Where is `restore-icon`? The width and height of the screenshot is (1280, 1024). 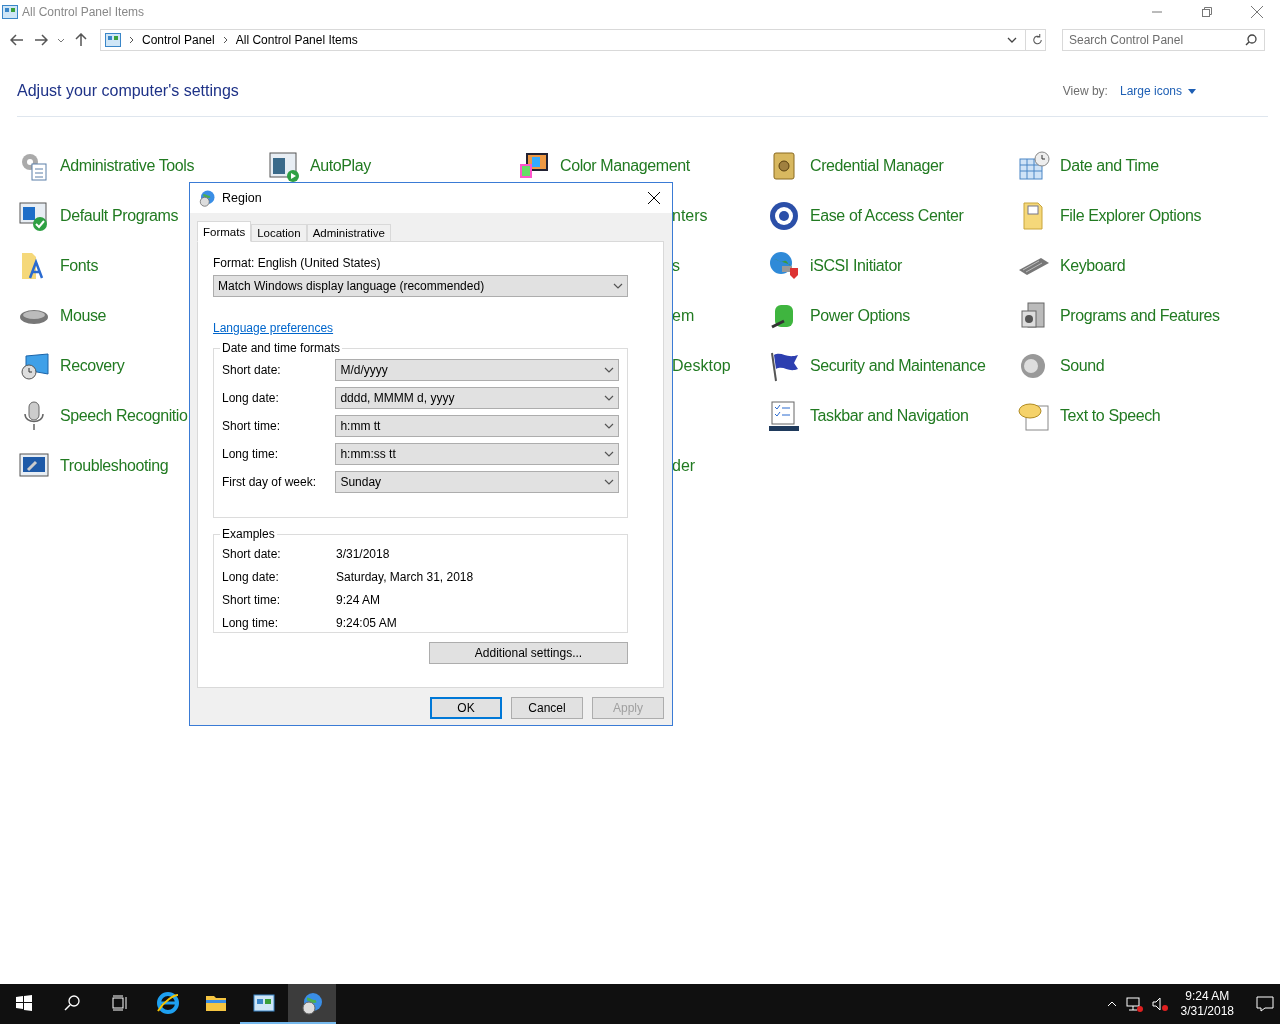 restore-icon is located at coordinates (1207, 12).